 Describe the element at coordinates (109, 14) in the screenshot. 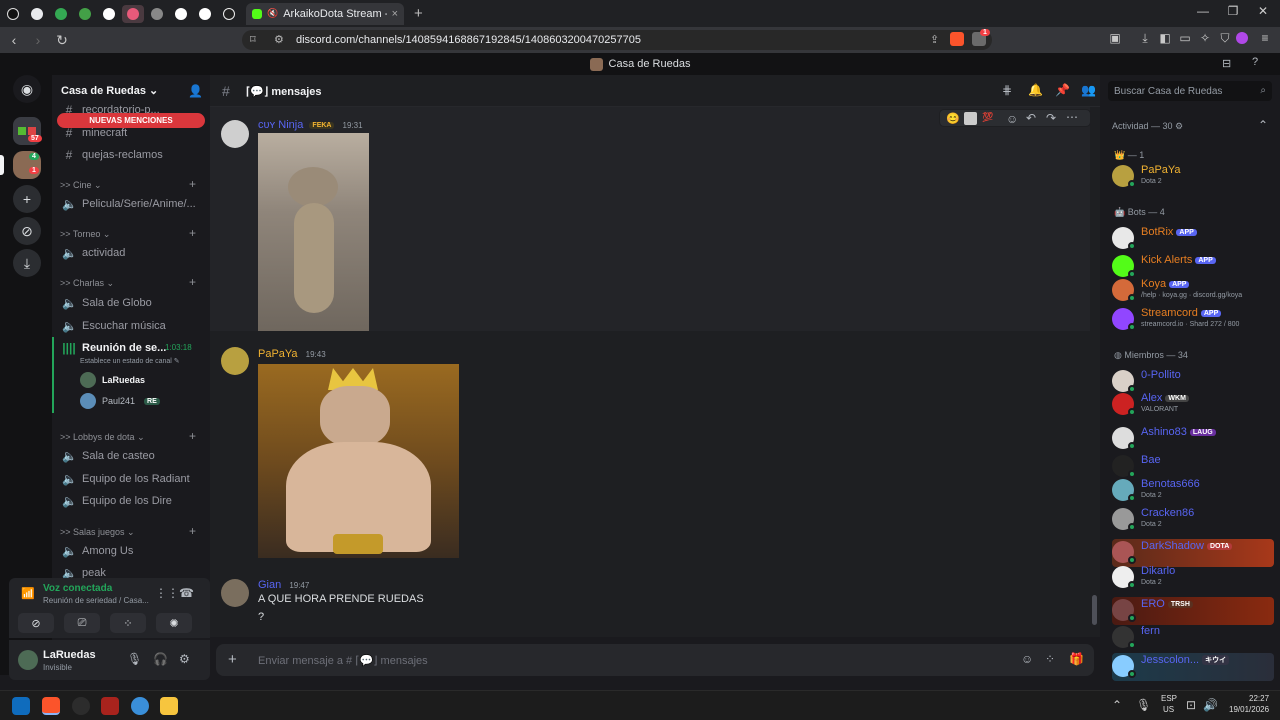

I see `pinned-tab-google` at that location.